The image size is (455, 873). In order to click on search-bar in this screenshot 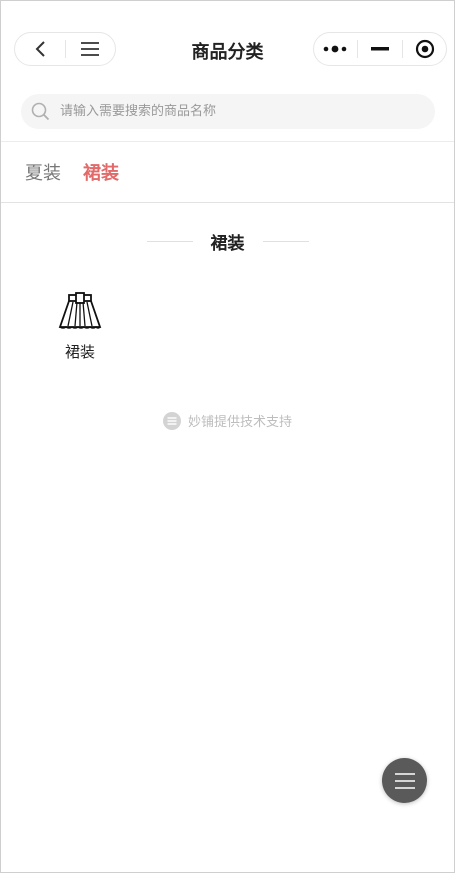, I will do `click(228, 111)`.